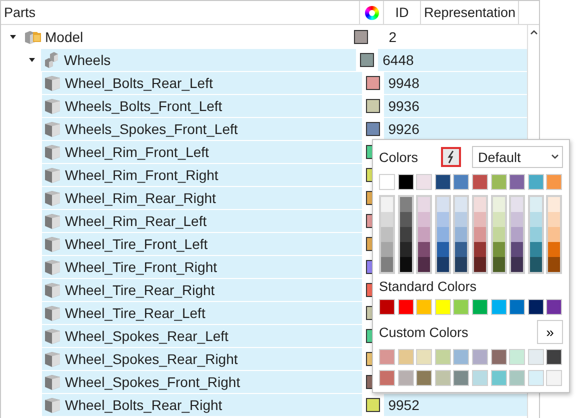  What do you see at coordinates (470, 12) in the screenshot?
I see `column-header: Representation` at bounding box center [470, 12].